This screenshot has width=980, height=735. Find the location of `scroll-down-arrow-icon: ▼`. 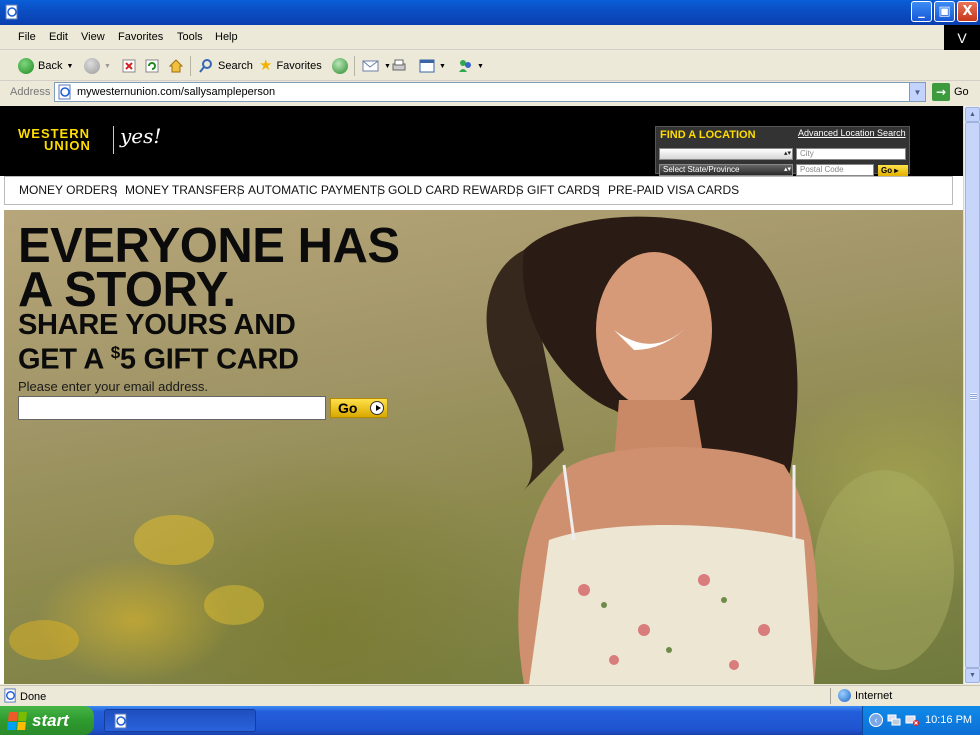

scroll-down-arrow-icon: ▼ is located at coordinates (972, 675).